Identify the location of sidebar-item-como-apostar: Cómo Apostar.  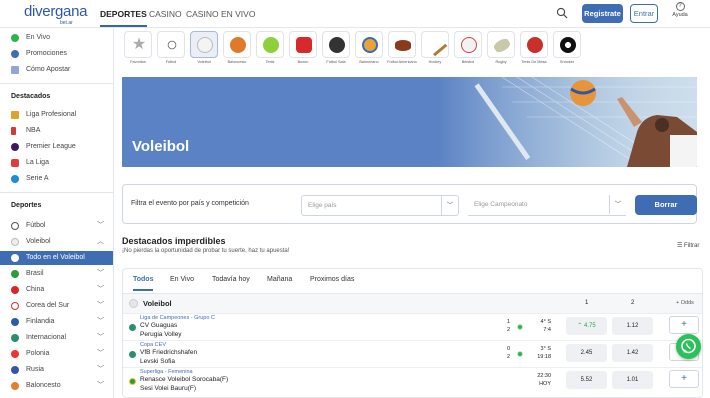
(56, 70).